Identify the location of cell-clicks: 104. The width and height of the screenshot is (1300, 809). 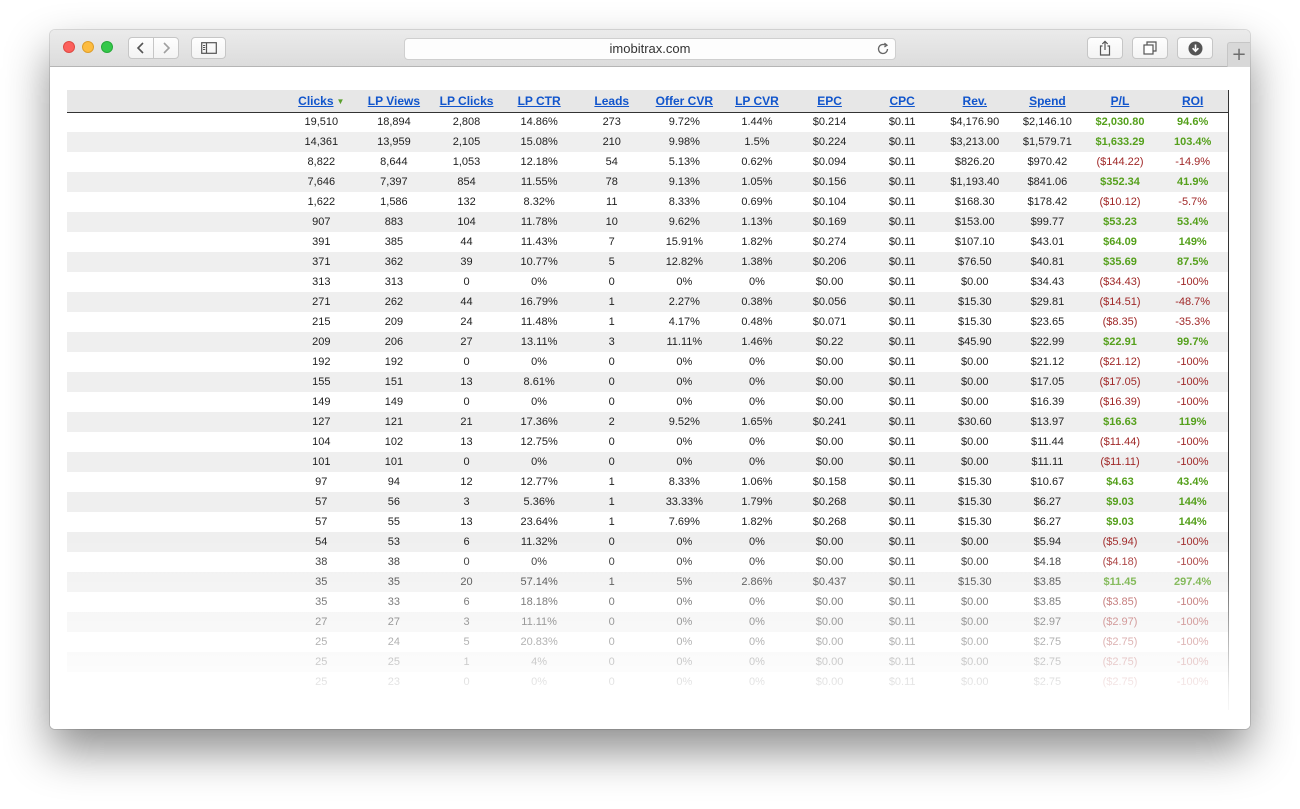
(321, 442).